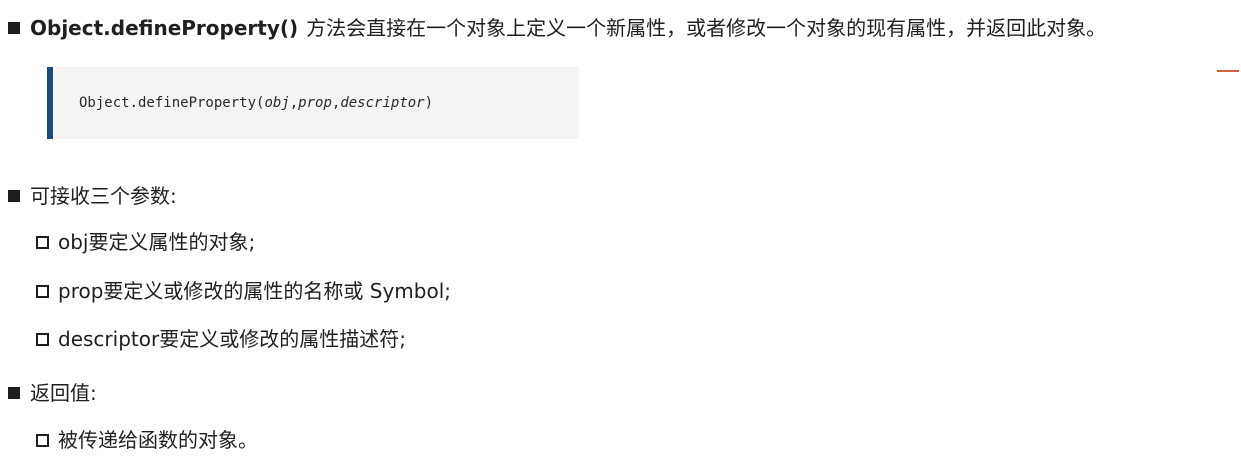  Describe the element at coordinates (382, 103) in the screenshot. I see `code-param-descriptor: descriptor` at that location.